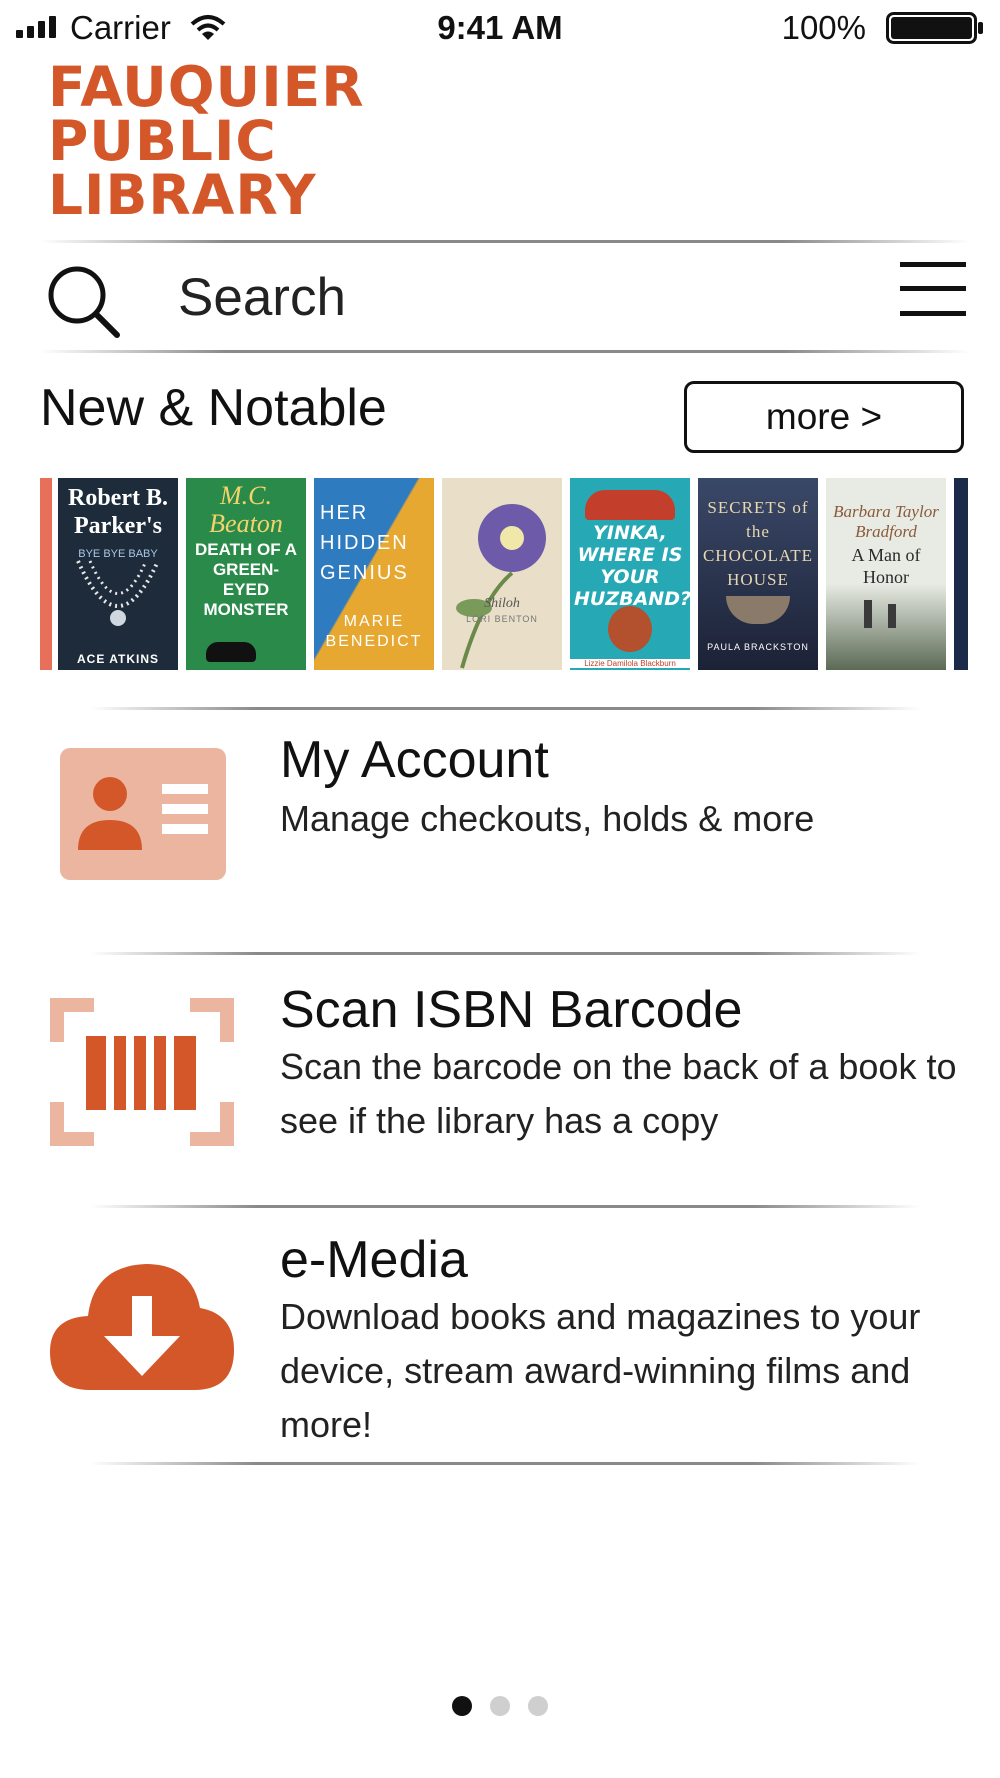 The image size is (1000, 1778). I want to click on book-author: LORI BENTON, so click(502, 619).